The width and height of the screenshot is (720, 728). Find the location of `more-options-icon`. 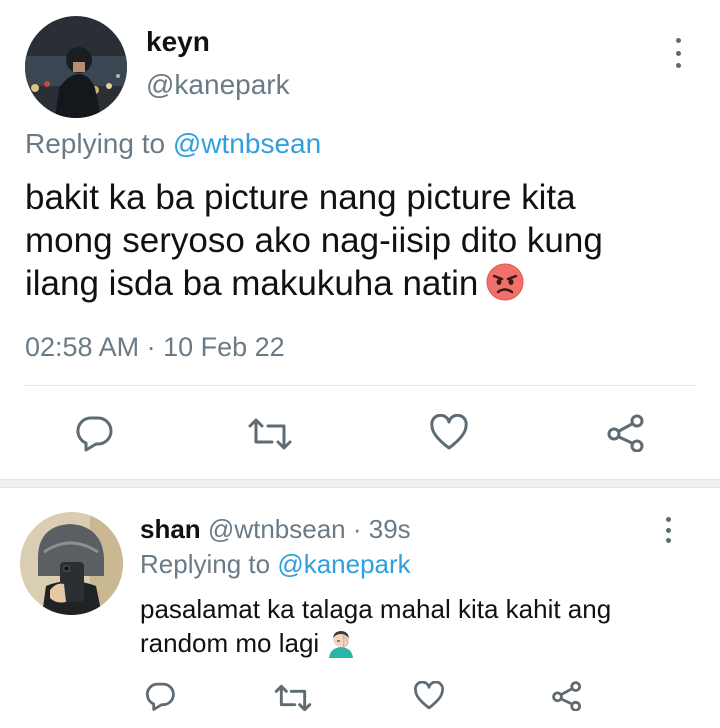

more-options-icon is located at coordinates (678, 53).